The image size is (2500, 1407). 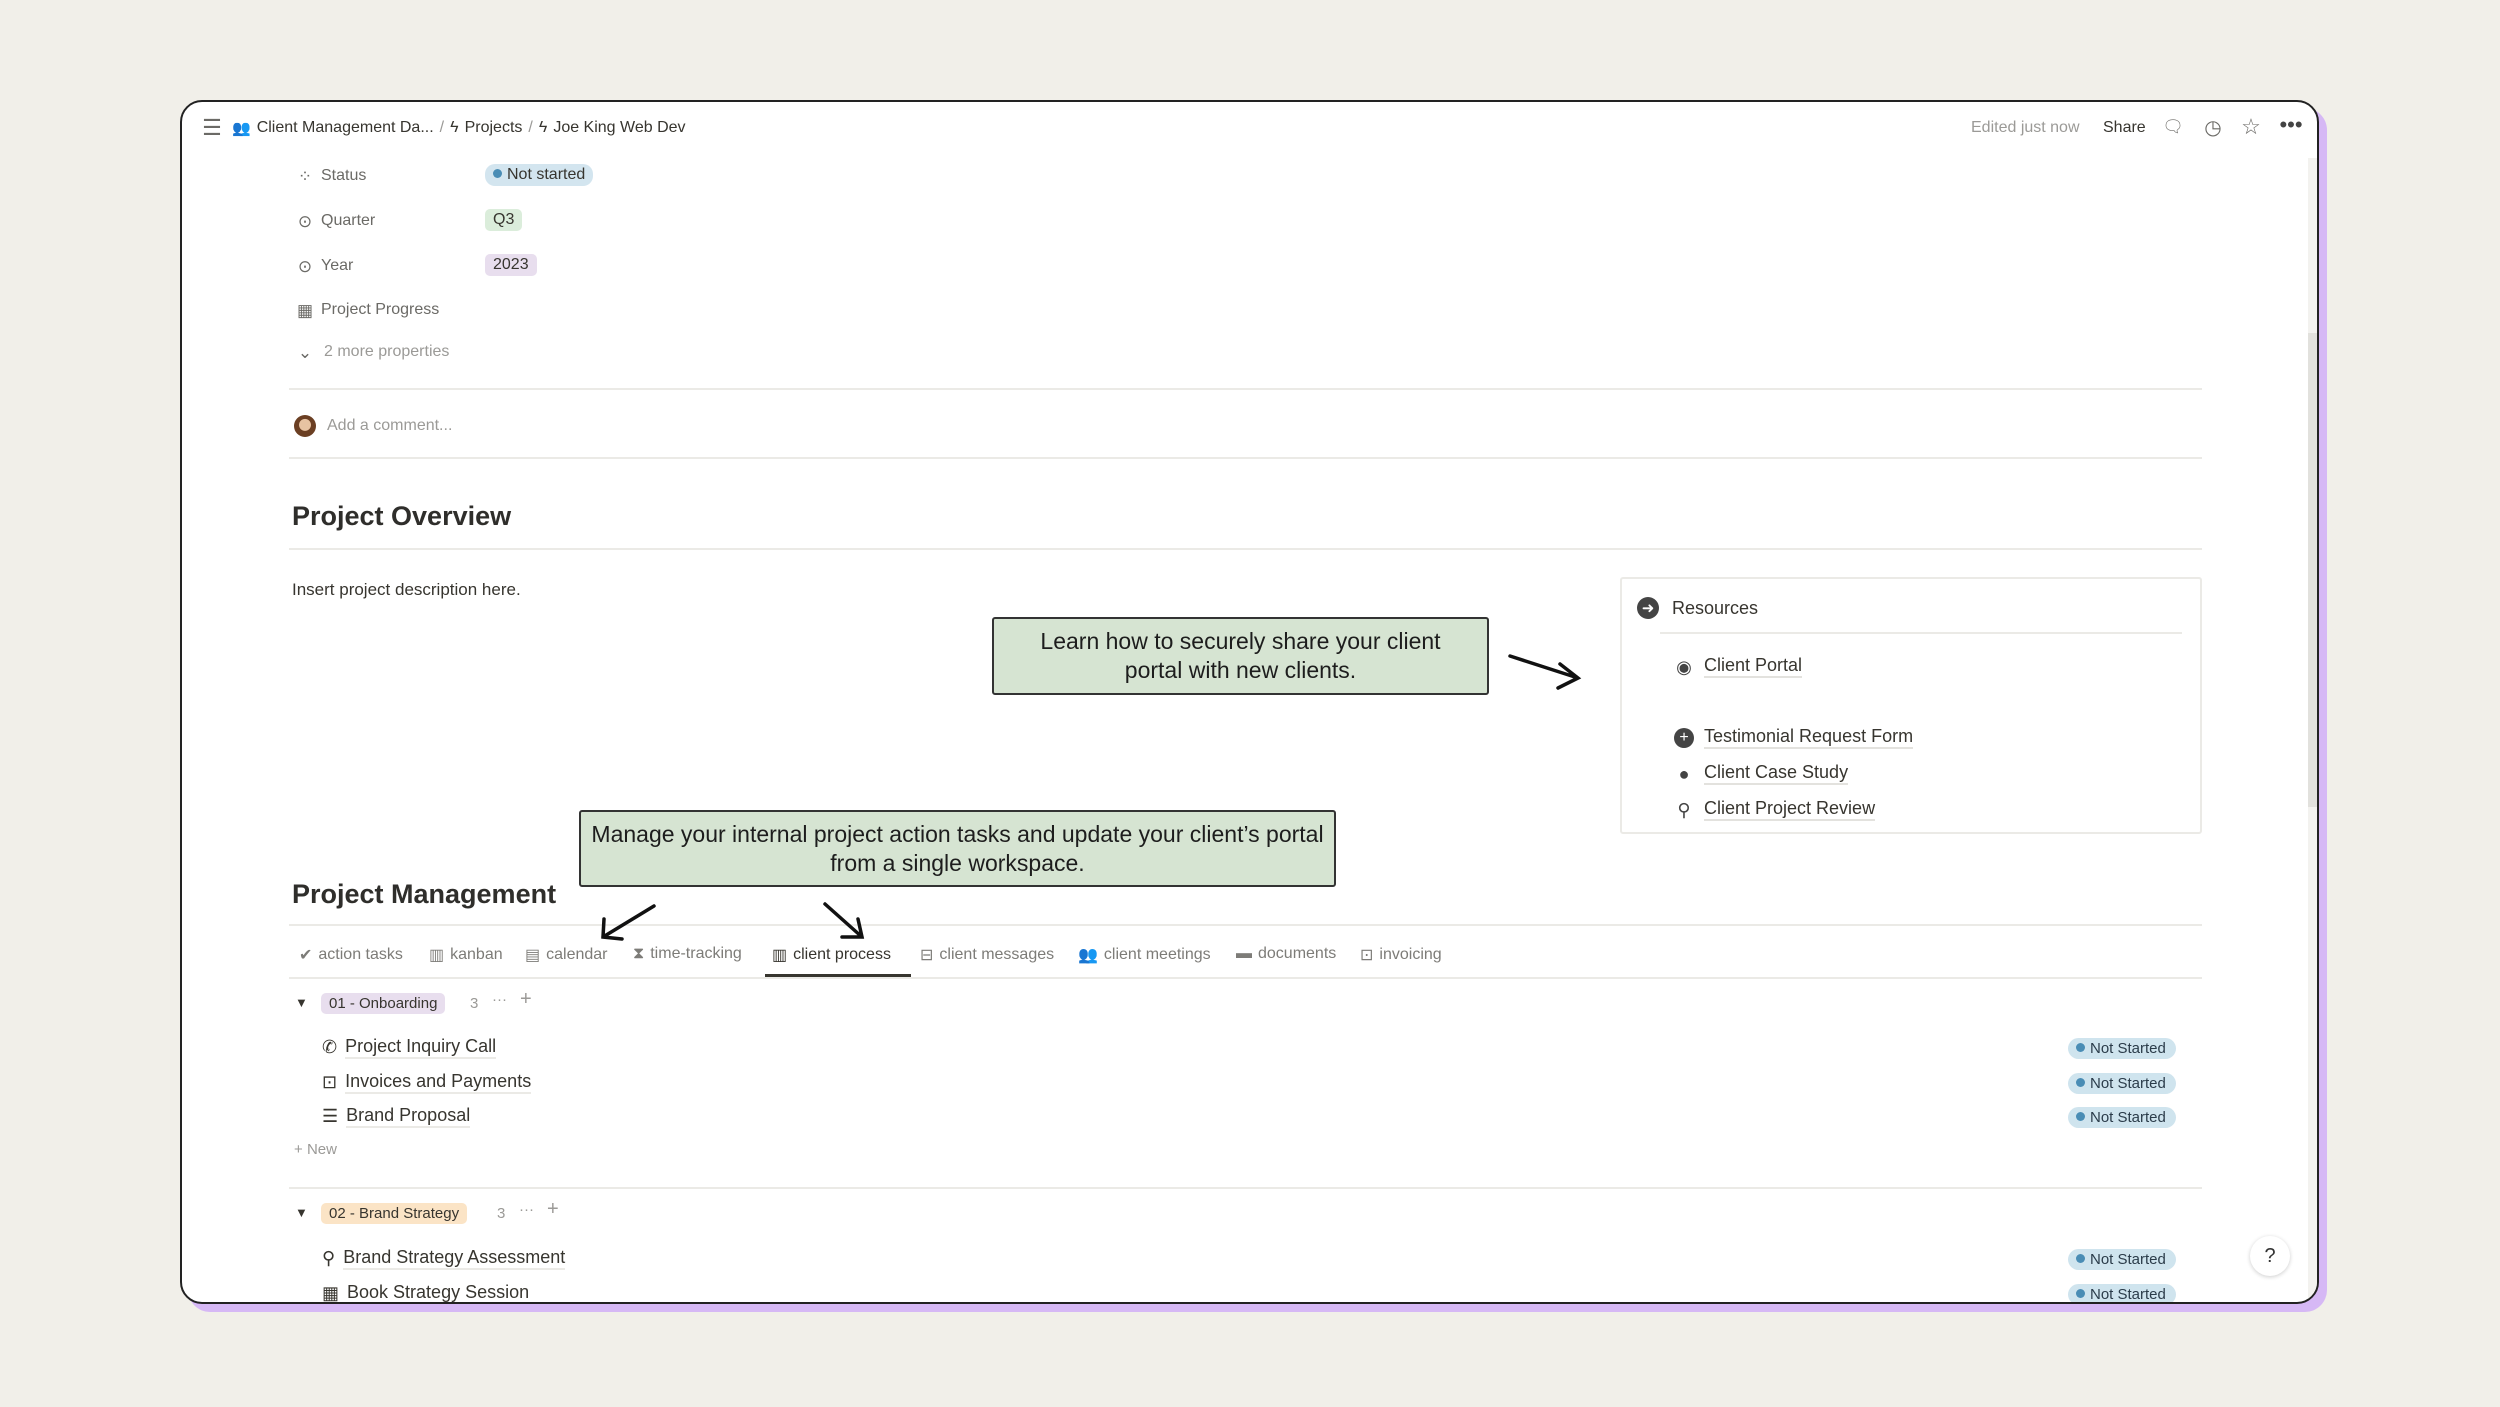 I want to click on calendar-icon: ▤, so click(x=533, y=955).